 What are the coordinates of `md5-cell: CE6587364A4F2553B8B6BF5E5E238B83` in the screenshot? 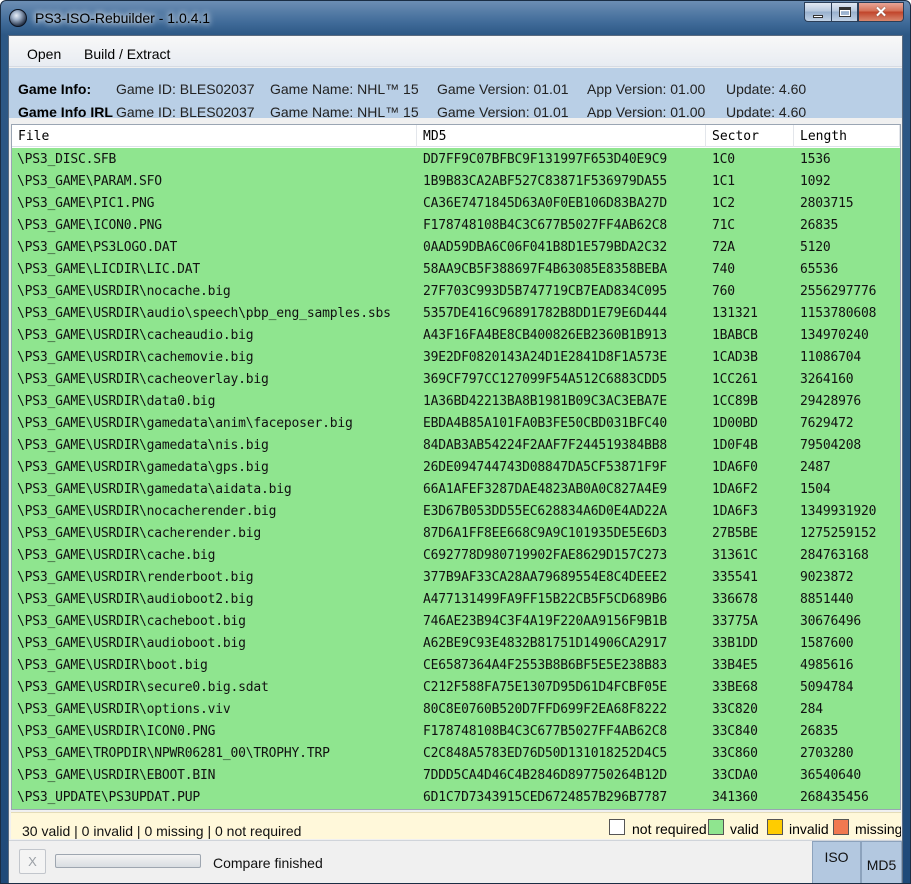 It's located at (545, 665).